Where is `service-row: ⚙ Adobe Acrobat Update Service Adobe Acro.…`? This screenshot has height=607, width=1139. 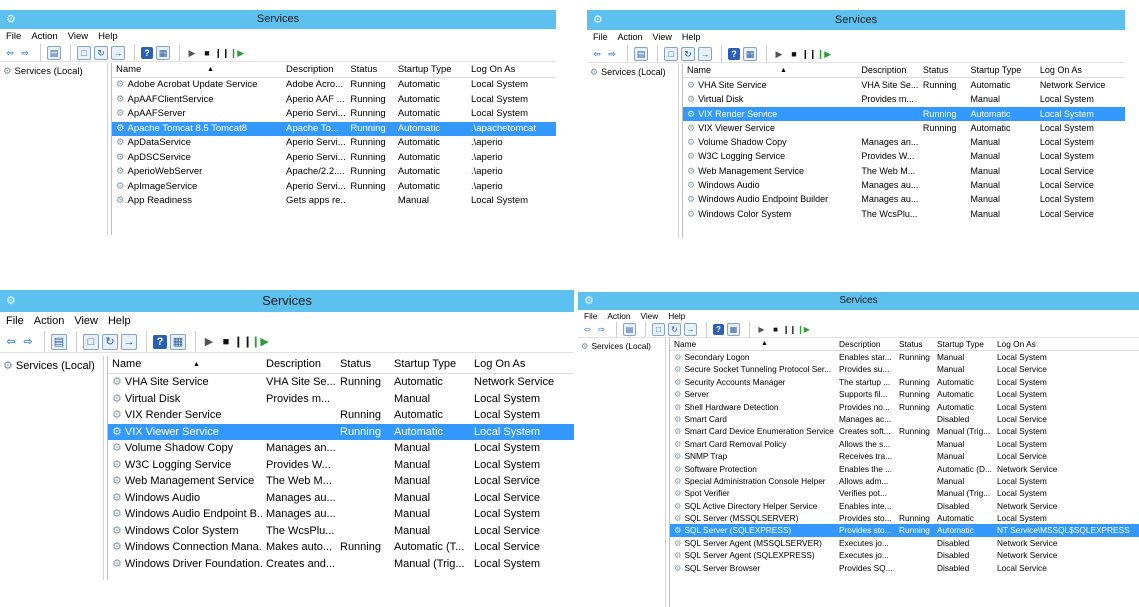 service-row: ⚙ Adobe Acrobat Update Service Adobe Acro.… is located at coordinates (334, 85).